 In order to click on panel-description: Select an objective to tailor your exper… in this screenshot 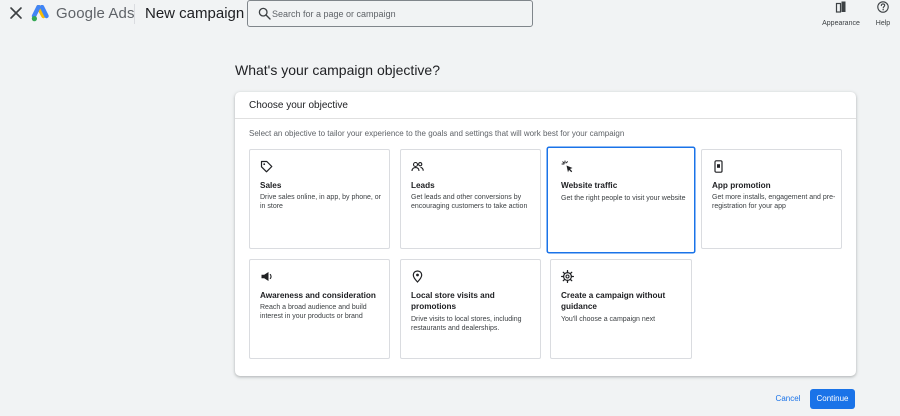, I will do `click(437, 133)`.